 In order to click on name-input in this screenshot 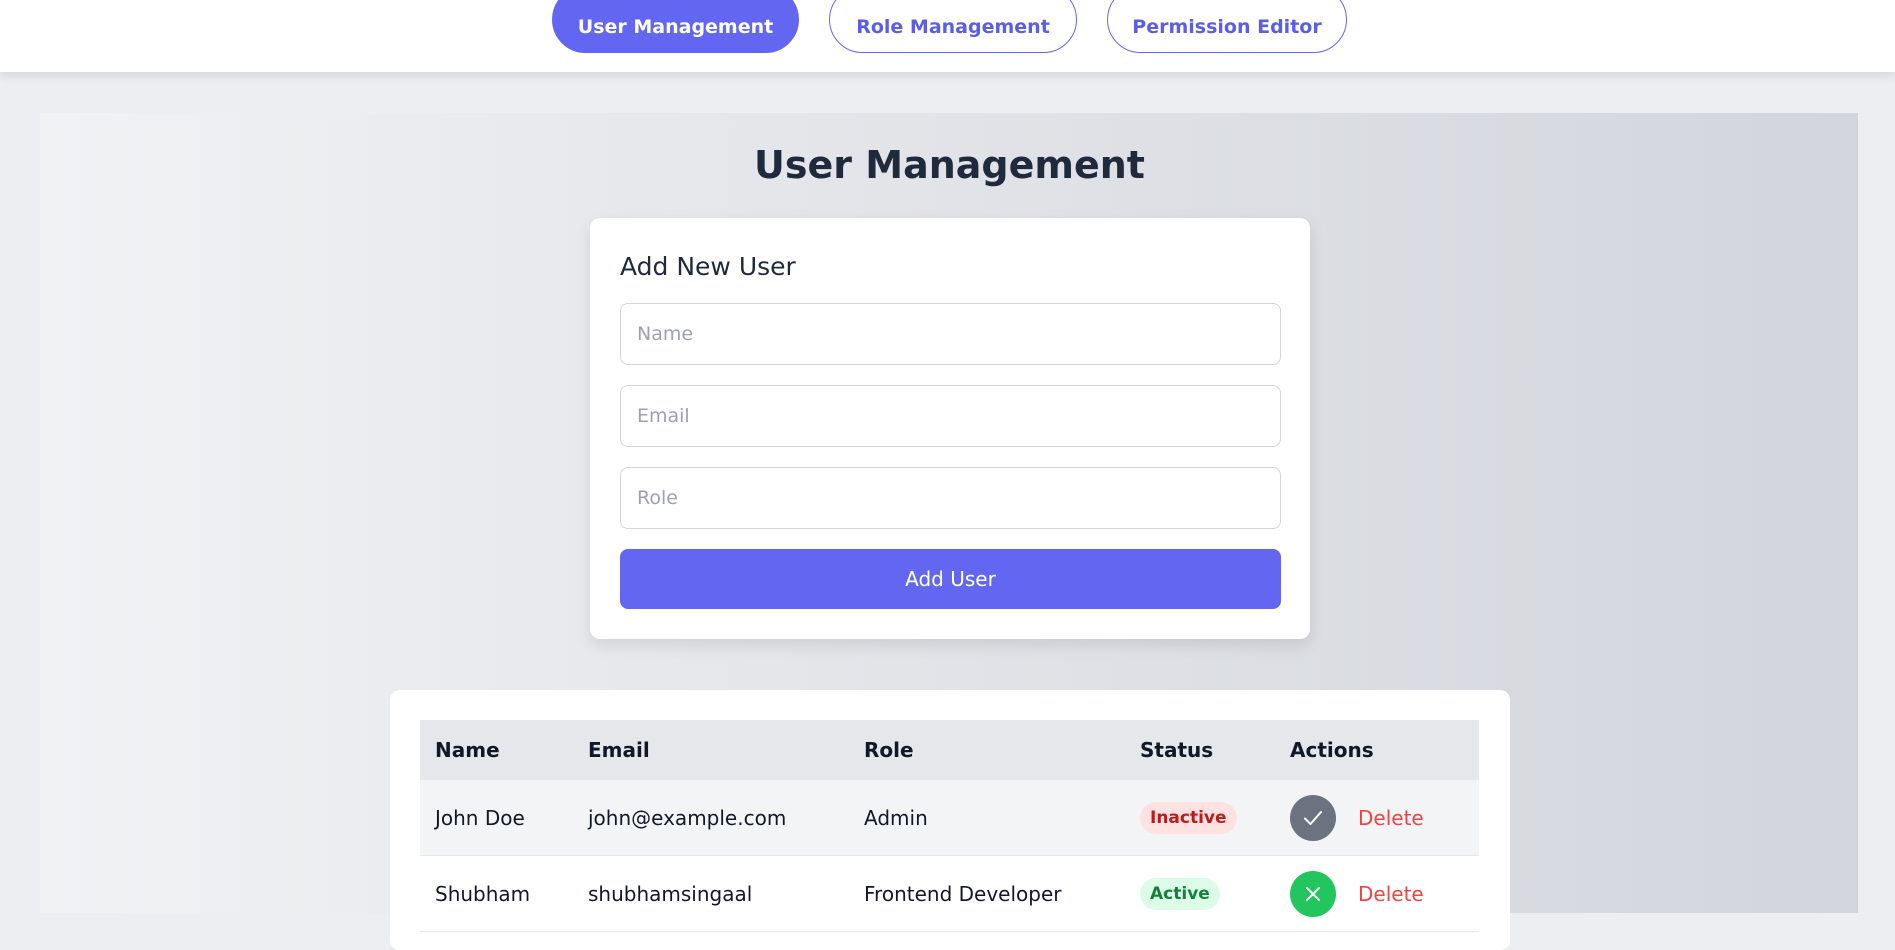, I will do `click(950, 334)`.